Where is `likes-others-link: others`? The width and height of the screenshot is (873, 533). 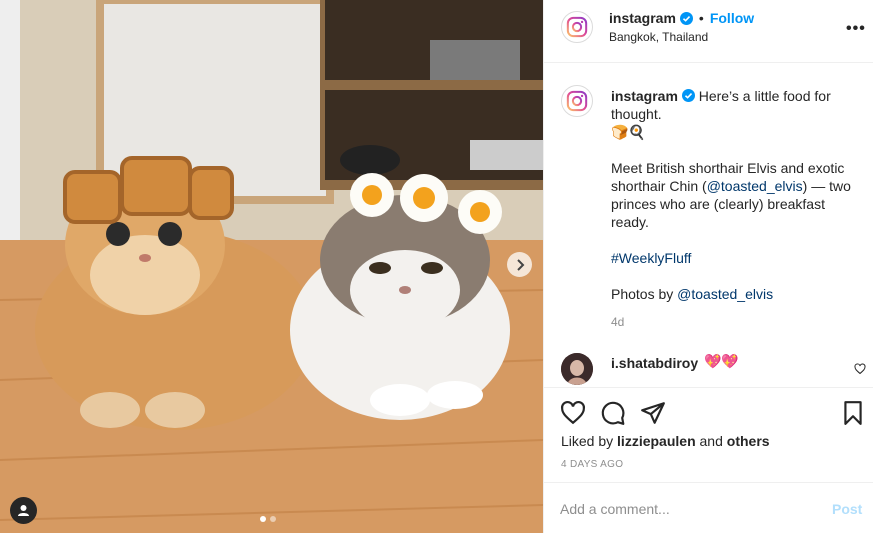
likes-others-link: others is located at coordinates (748, 441).